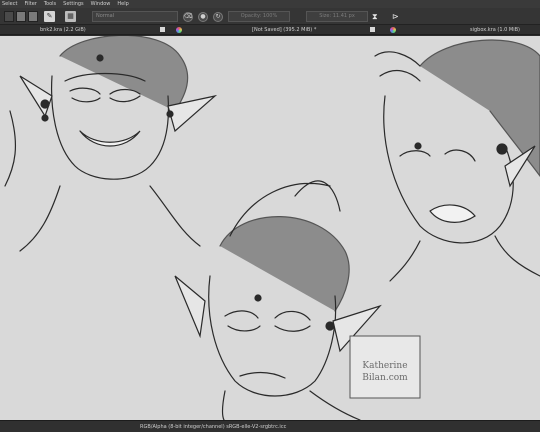 The width and height of the screenshot is (540, 432). I want to click on signature-line-2: Bilan.com, so click(385, 378).